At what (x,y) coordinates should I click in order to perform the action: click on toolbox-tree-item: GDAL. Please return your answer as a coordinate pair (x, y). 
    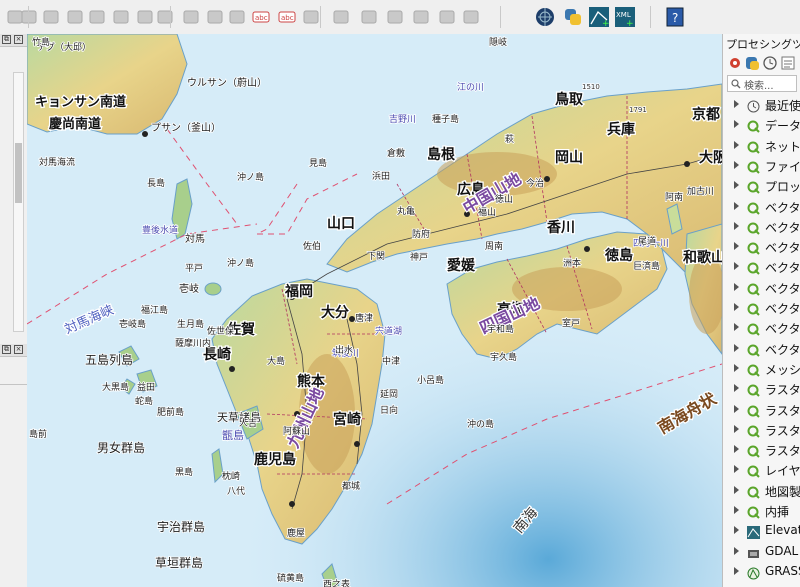
    Looking at the image, I should click on (761, 552).